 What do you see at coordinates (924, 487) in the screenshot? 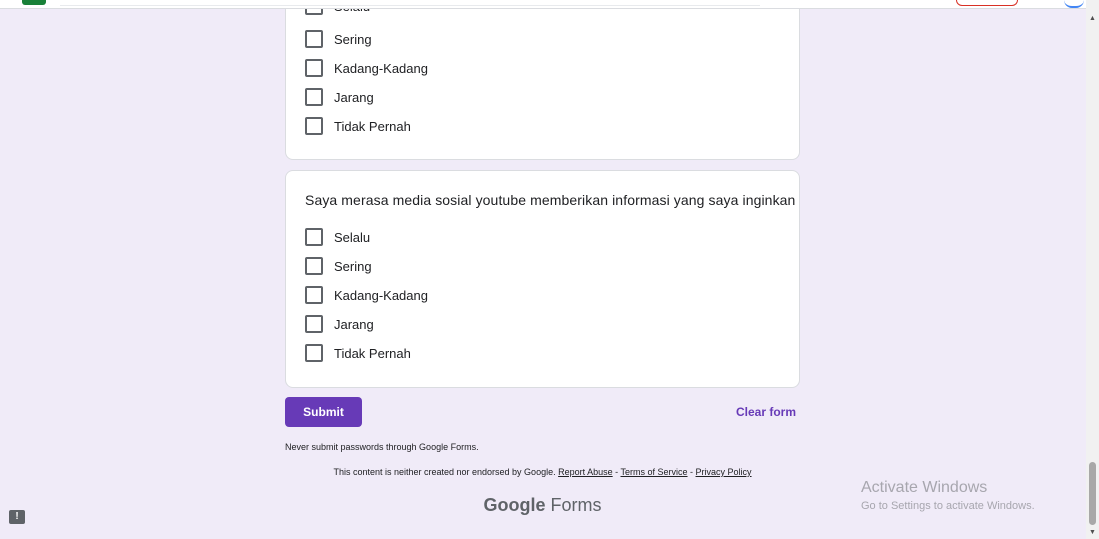
I see `activate-windows-title: Activate Windows` at bounding box center [924, 487].